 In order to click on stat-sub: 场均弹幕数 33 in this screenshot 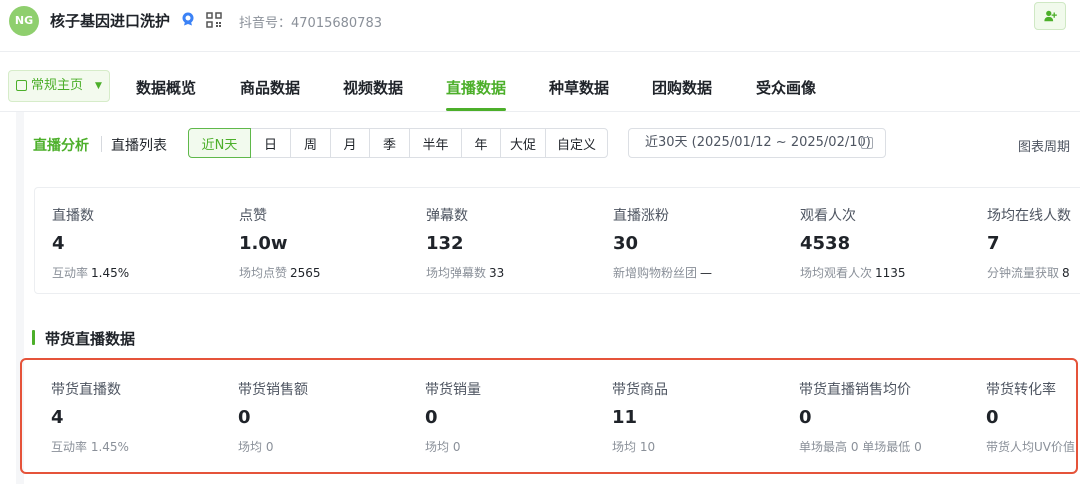, I will do `click(465, 272)`.